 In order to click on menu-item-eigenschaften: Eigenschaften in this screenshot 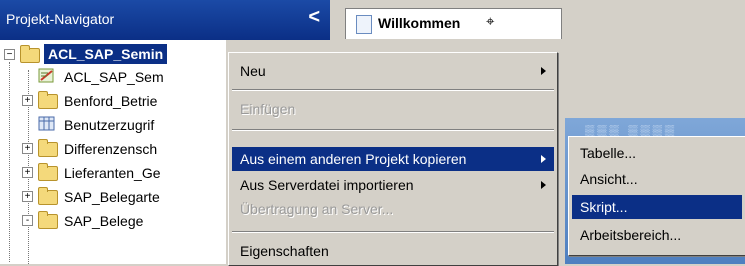, I will do `click(393, 251)`.